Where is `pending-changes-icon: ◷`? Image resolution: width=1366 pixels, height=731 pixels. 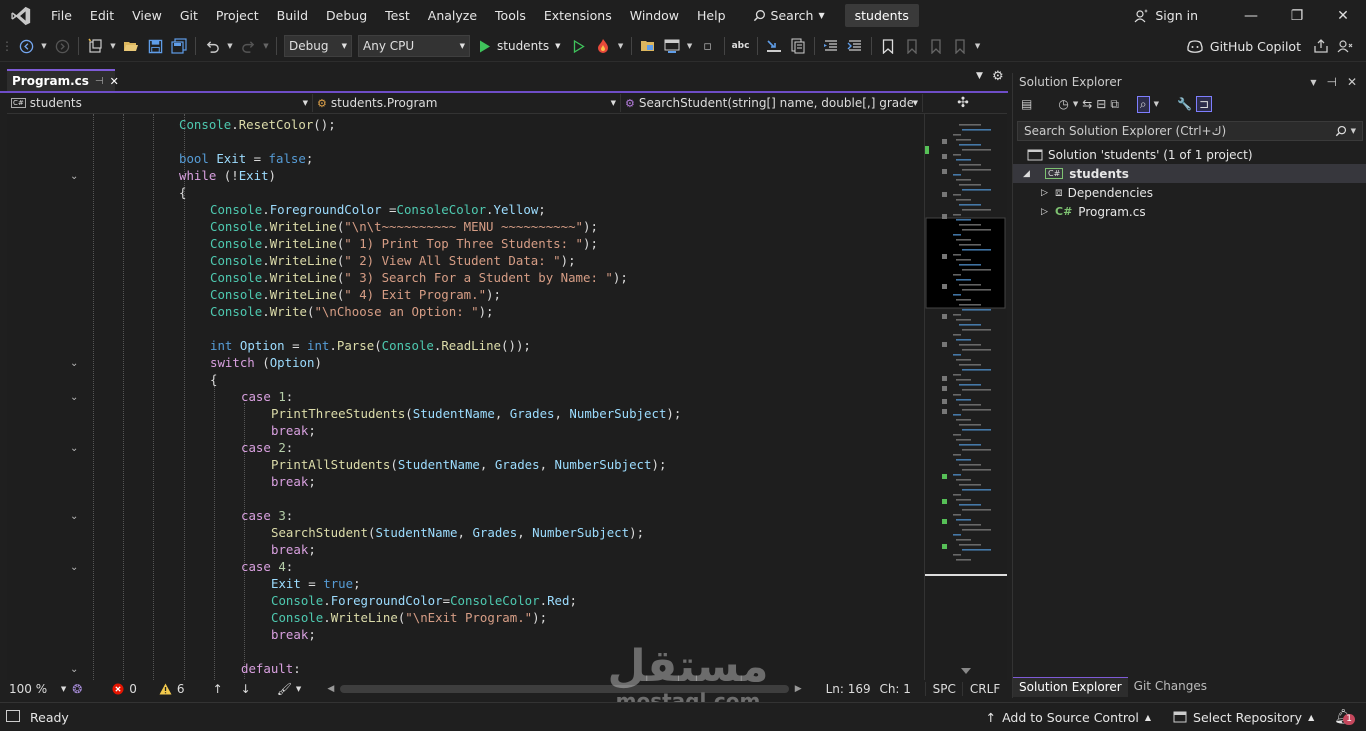
pending-changes-icon: ◷ is located at coordinates (1063, 104).